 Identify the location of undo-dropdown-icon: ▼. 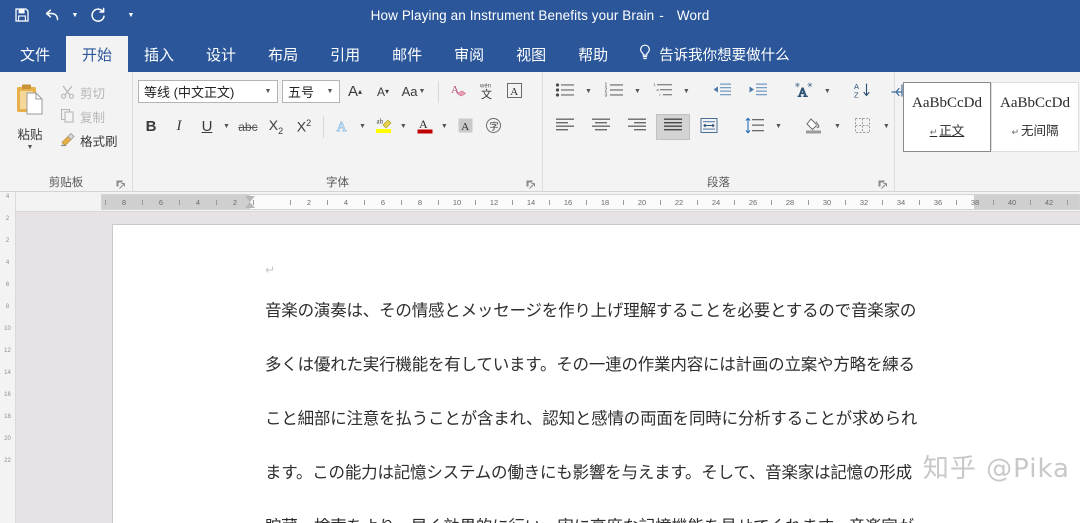
(75, 15).